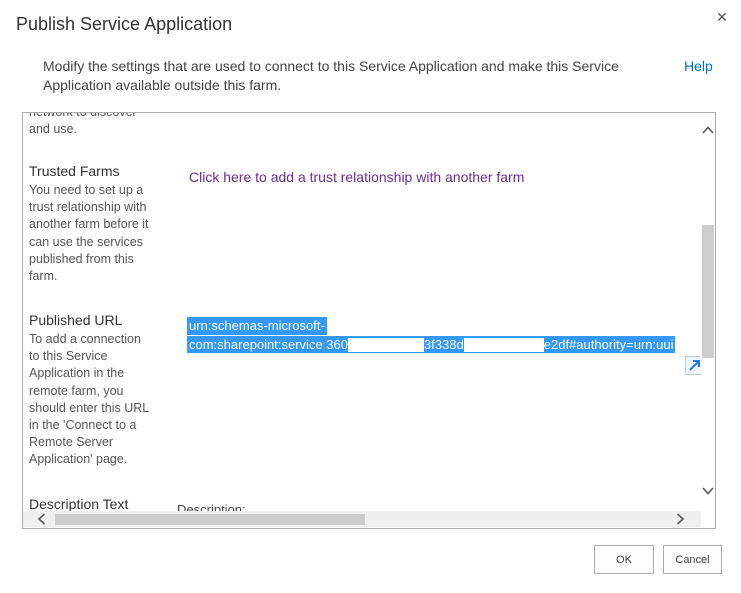 The height and width of the screenshot is (593, 741). Describe the element at coordinates (708, 130) in the screenshot. I see `chevron-up-icon` at that location.